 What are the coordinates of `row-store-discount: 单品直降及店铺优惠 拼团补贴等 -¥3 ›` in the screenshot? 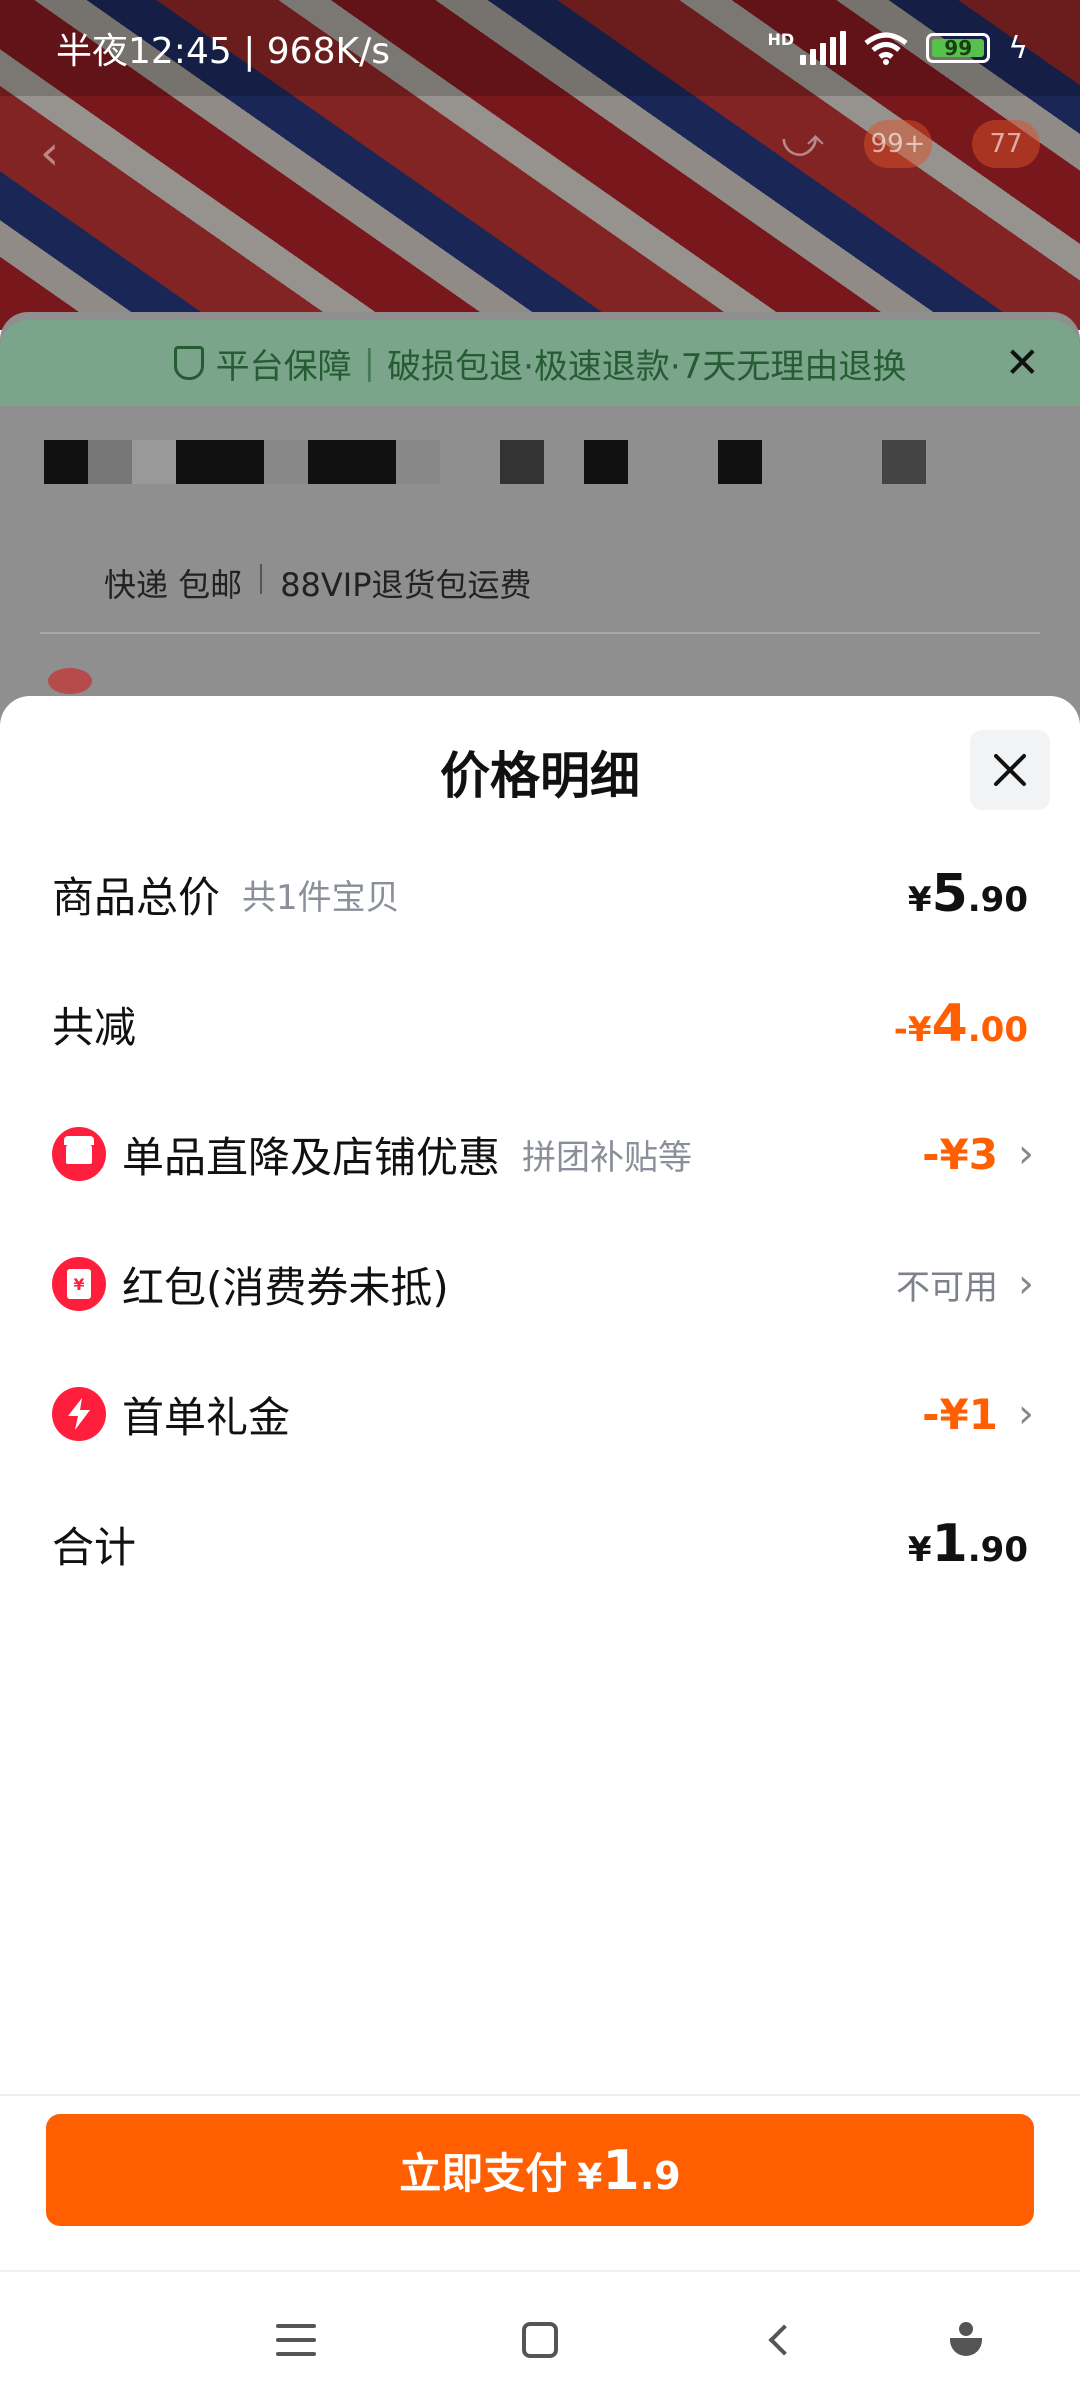 It's located at (543, 1154).